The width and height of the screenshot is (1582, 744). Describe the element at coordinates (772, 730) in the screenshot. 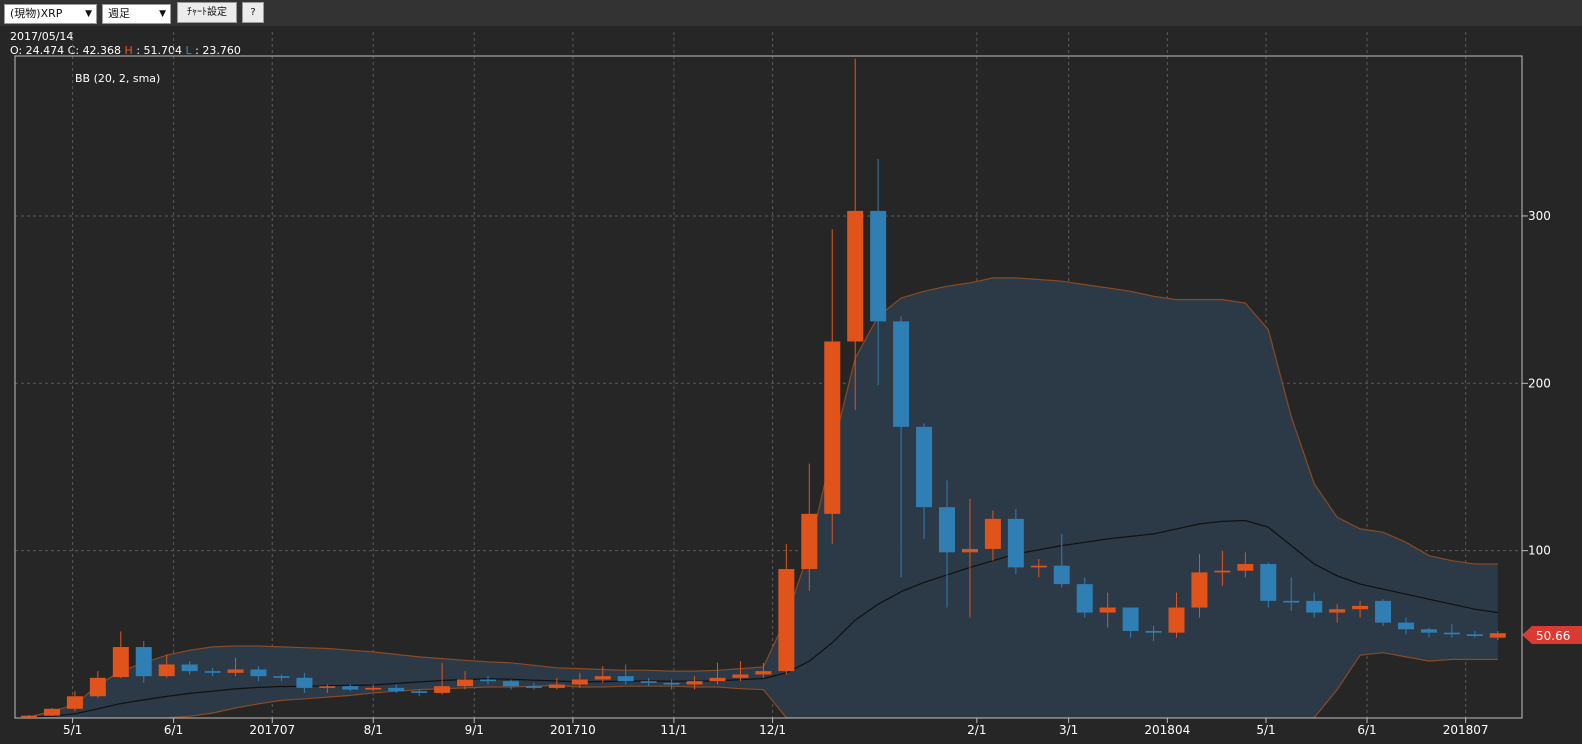

I see `x-tick-label: 12/1` at that location.